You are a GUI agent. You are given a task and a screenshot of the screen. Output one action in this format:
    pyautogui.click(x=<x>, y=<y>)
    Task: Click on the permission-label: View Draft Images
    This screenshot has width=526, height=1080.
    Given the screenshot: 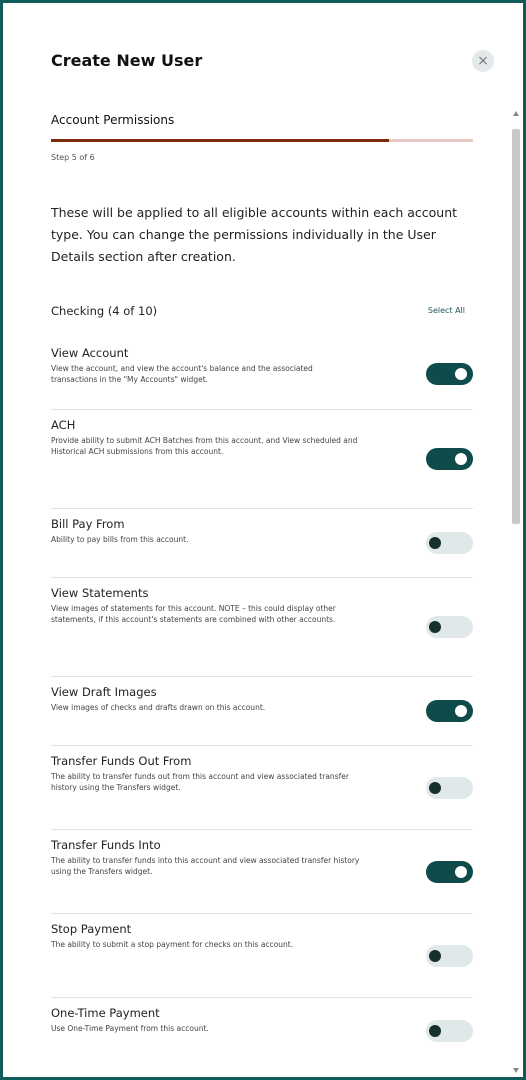 What is the action you would take?
    pyautogui.click(x=104, y=692)
    